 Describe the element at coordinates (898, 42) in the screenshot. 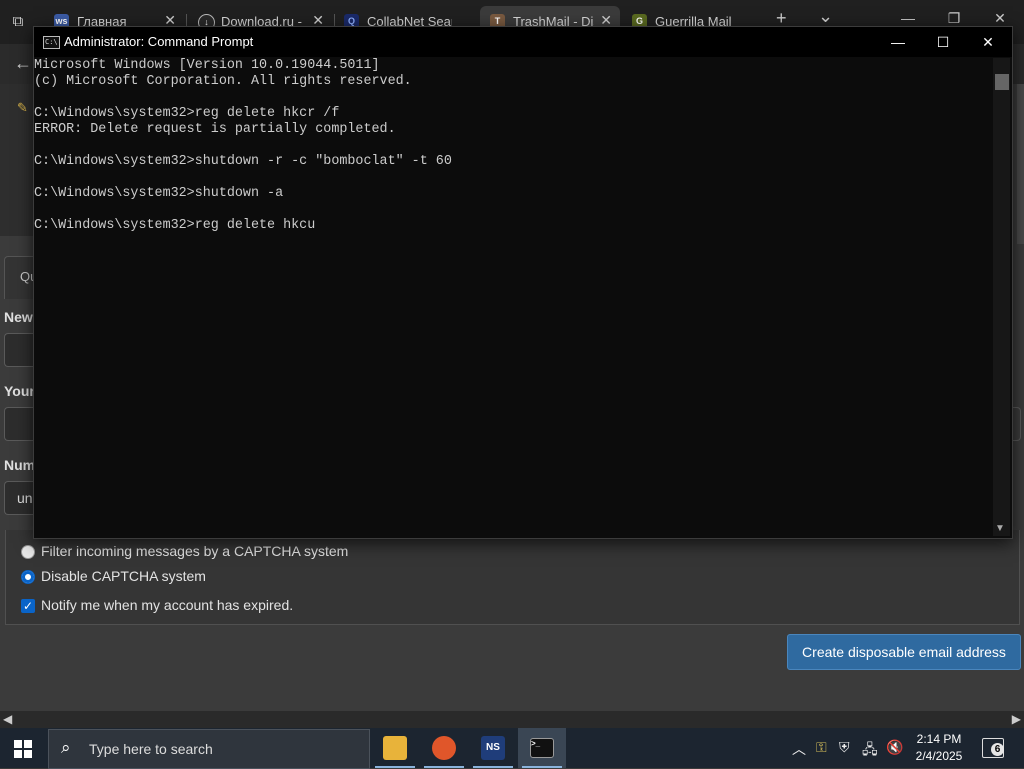

I see `cmd-minimize-button: —` at that location.